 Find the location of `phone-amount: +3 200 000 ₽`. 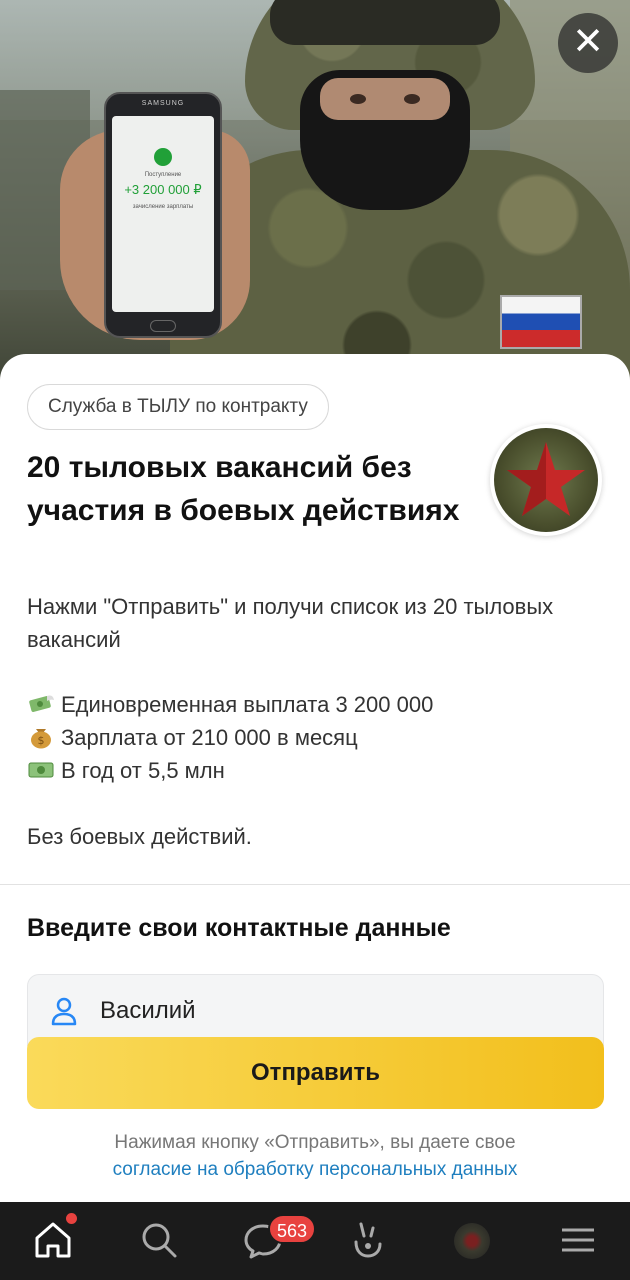

phone-amount: +3 200 000 ₽ is located at coordinates (163, 189).